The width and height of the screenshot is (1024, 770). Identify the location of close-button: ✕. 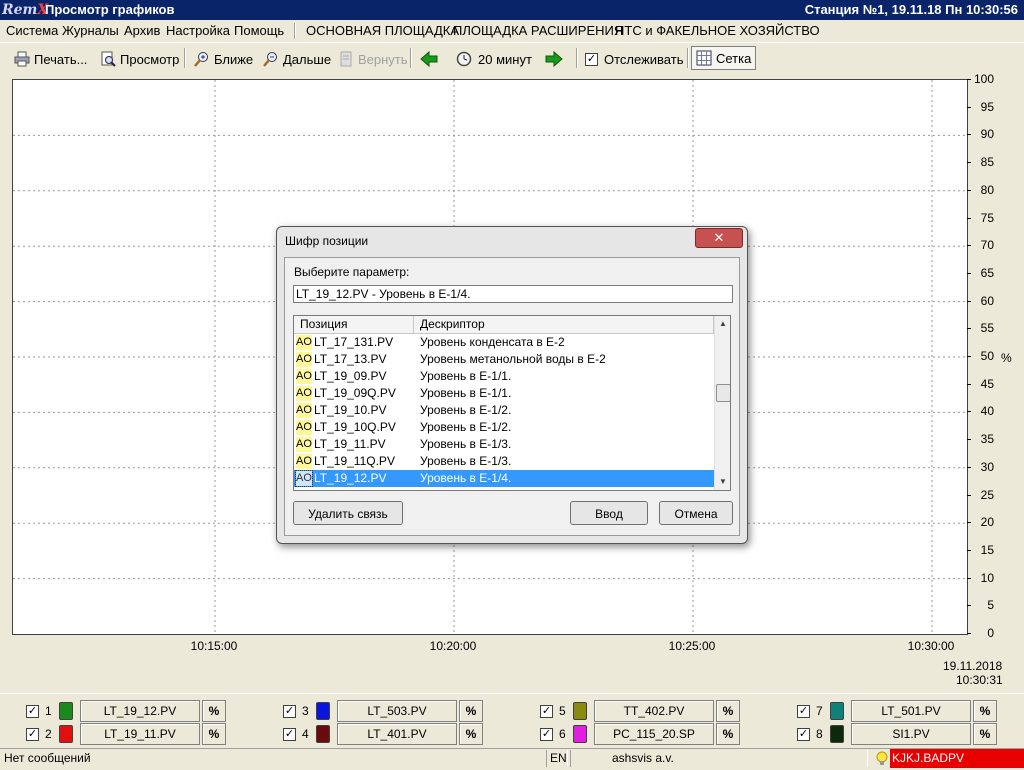
(719, 238).